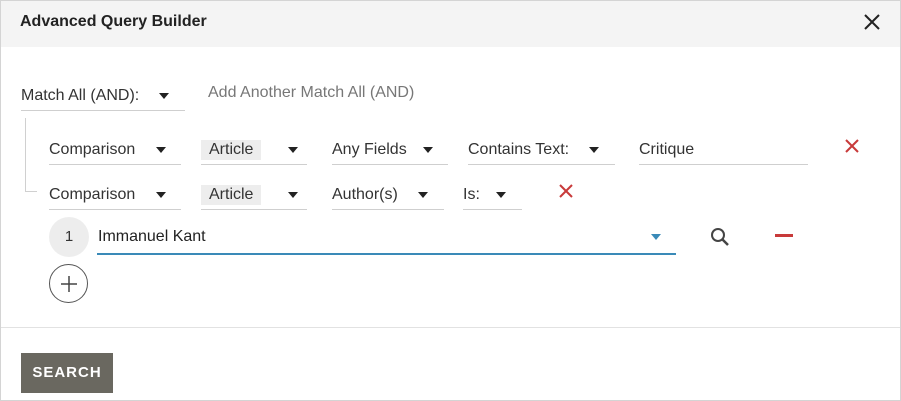 Image resolution: width=901 pixels, height=401 pixels. Describe the element at coordinates (519, 149) in the screenshot. I see `row-1-operator-label: Contains Text:` at that location.